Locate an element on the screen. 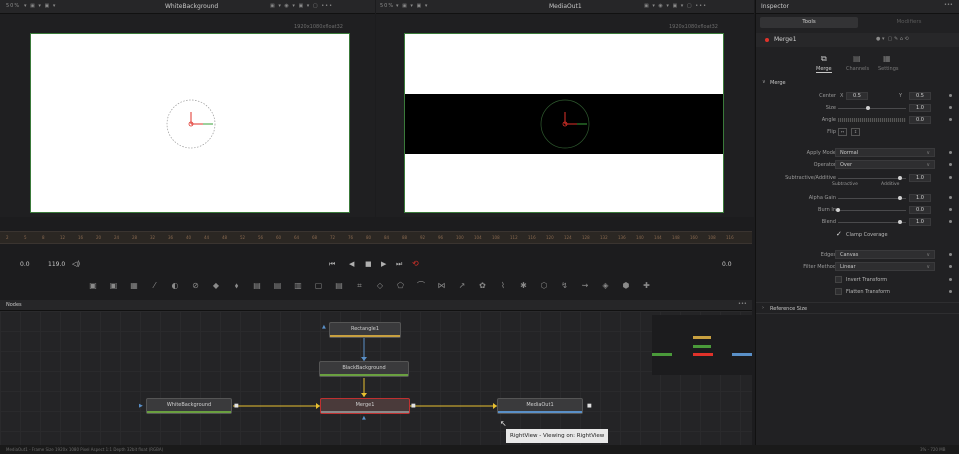 The width and height of the screenshot is (959, 454). right-zoom-control: 50% is located at coordinates (387, 6).